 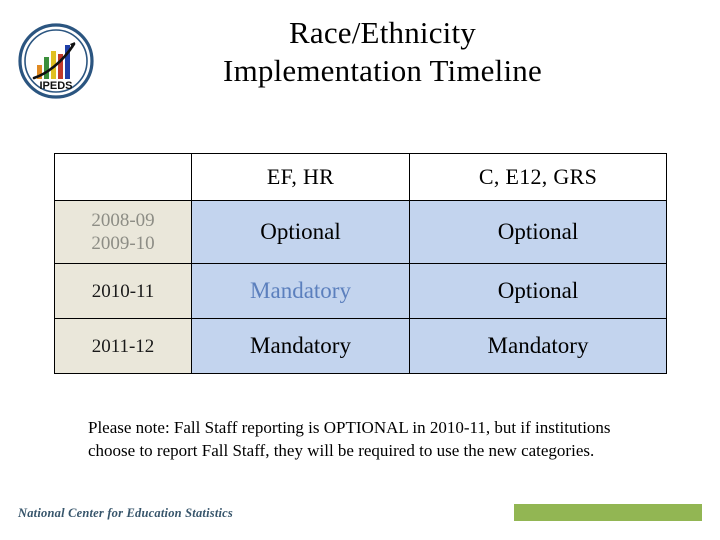 I want to click on period-line-2: 2009-10, so click(x=123, y=243).